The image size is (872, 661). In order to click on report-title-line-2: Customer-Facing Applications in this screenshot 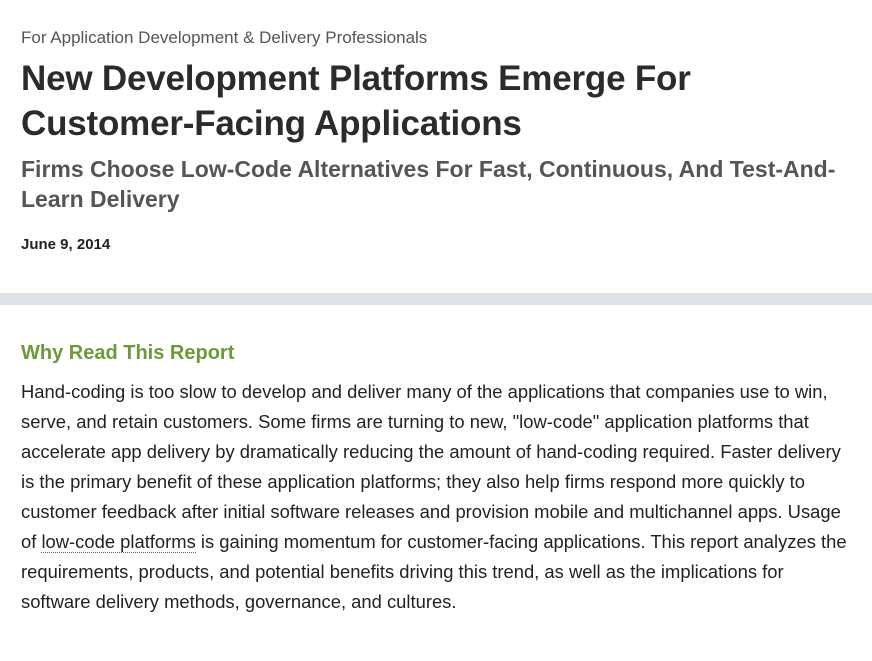, I will do `click(271, 123)`.